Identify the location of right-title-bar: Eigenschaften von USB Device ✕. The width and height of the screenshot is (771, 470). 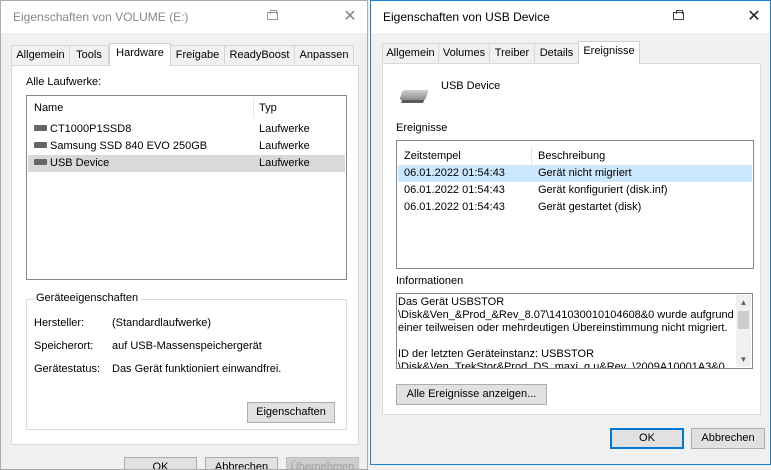
(570, 17).